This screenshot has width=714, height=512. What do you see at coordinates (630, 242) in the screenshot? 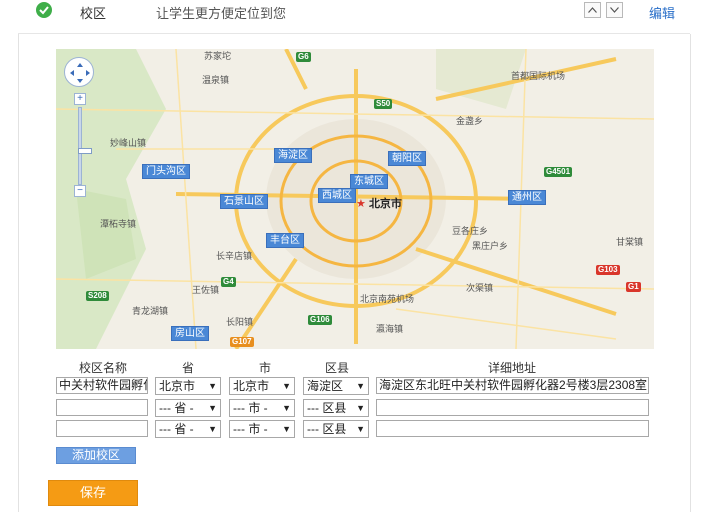
I see `map-place-label: 甘棠镇` at bounding box center [630, 242].